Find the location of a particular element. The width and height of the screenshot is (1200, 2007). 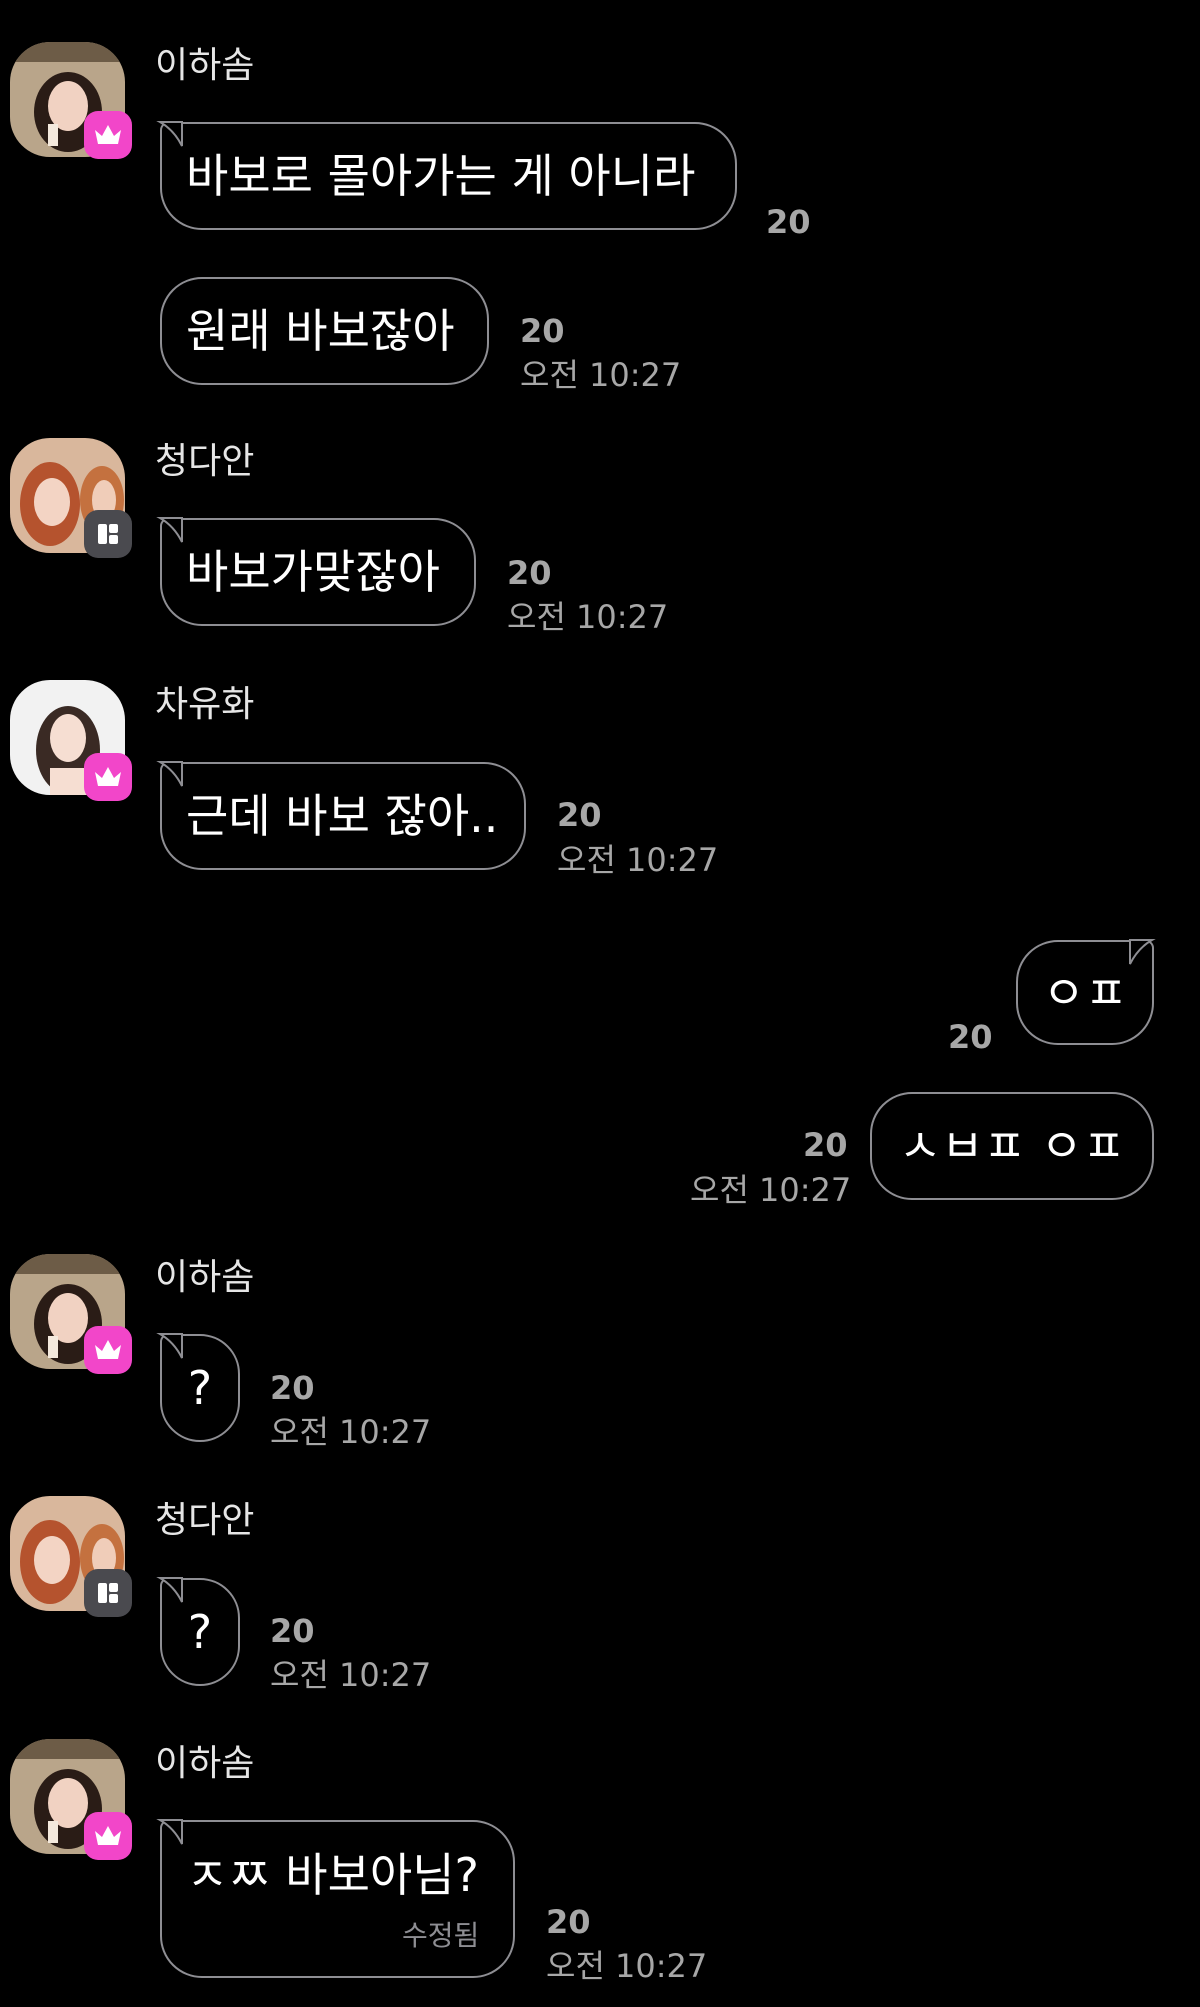

message-text: 원래 바보잖아 is located at coordinates (320, 331).